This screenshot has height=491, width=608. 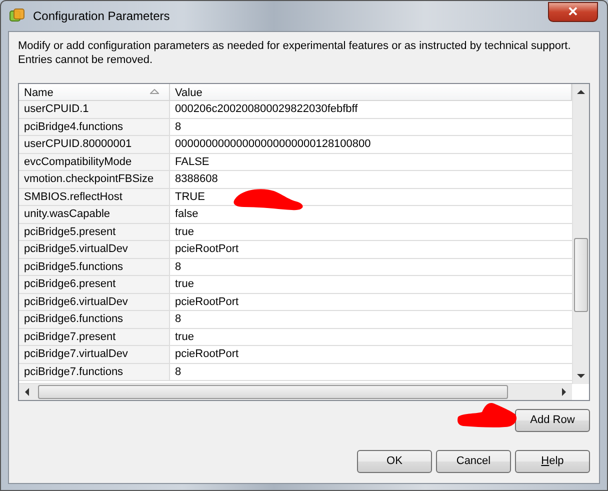 I want to click on name-cell: userCPUID.1, so click(x=56, y=109).